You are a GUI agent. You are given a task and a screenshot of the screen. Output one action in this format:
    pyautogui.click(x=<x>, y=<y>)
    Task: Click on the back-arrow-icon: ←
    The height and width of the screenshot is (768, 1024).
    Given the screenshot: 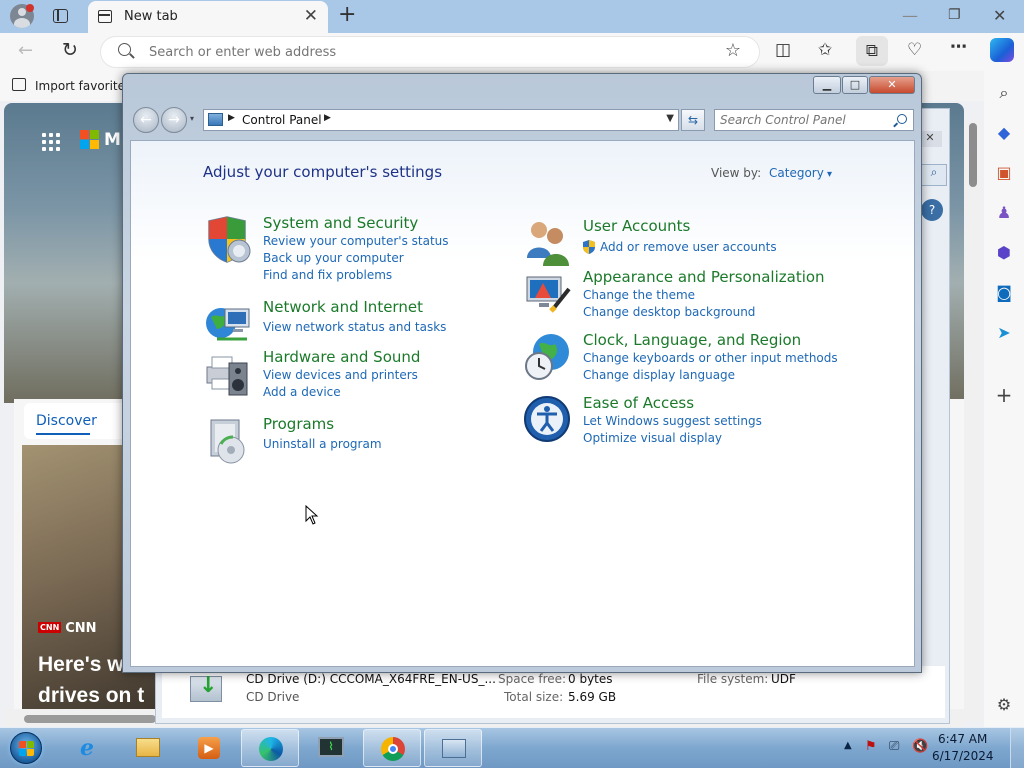 What is the action you would take?
    pyautogui.click(x=146, y=120)
    